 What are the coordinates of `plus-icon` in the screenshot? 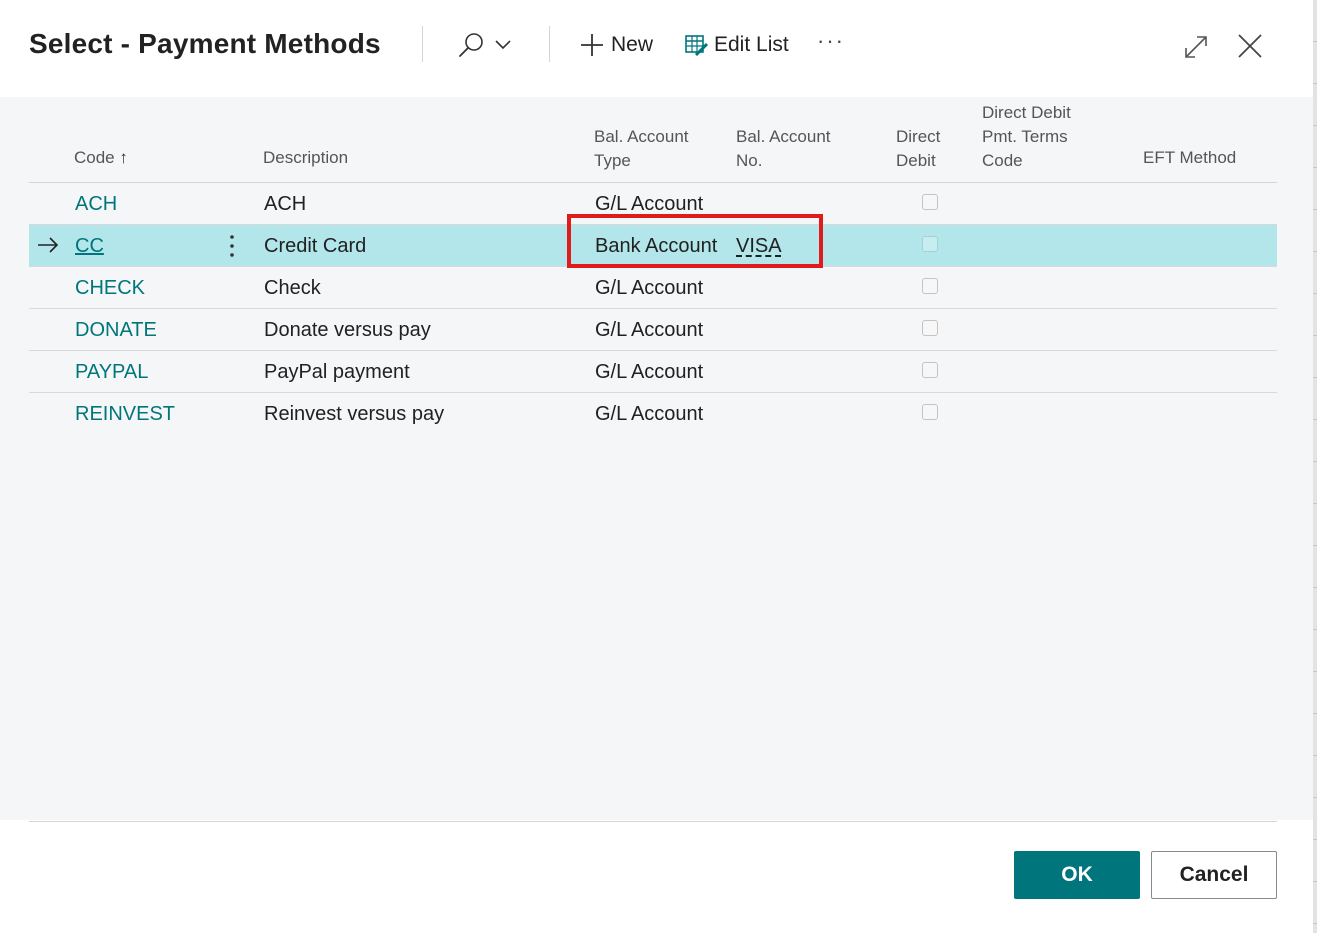 It's located at (592, 45).